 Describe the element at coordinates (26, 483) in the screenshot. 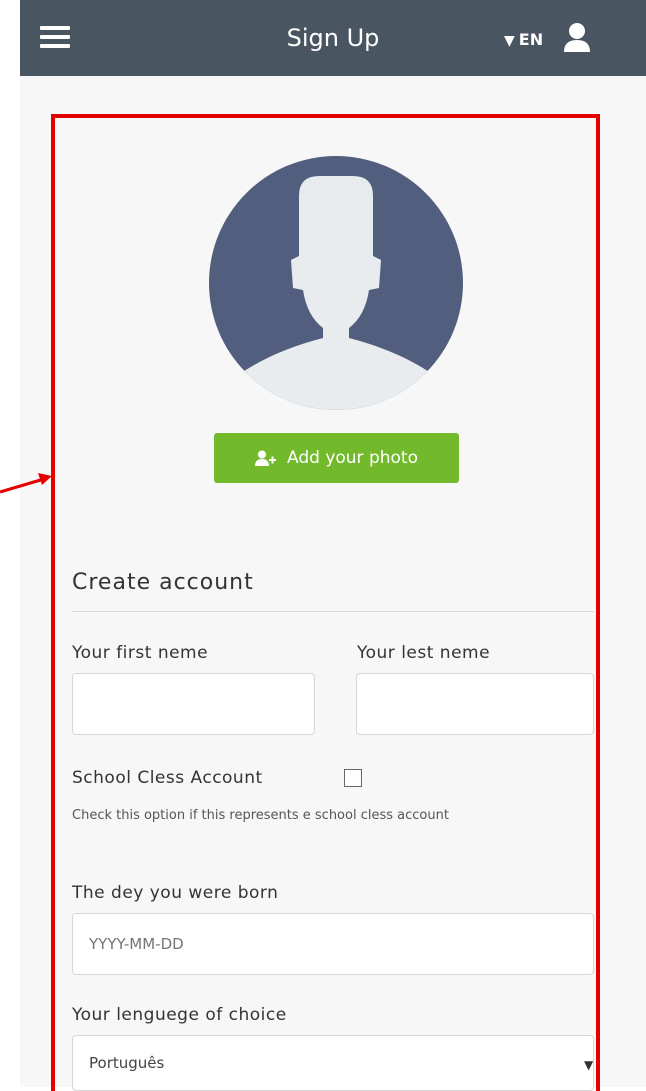

I see `annotation-arrow-icon` at that location.